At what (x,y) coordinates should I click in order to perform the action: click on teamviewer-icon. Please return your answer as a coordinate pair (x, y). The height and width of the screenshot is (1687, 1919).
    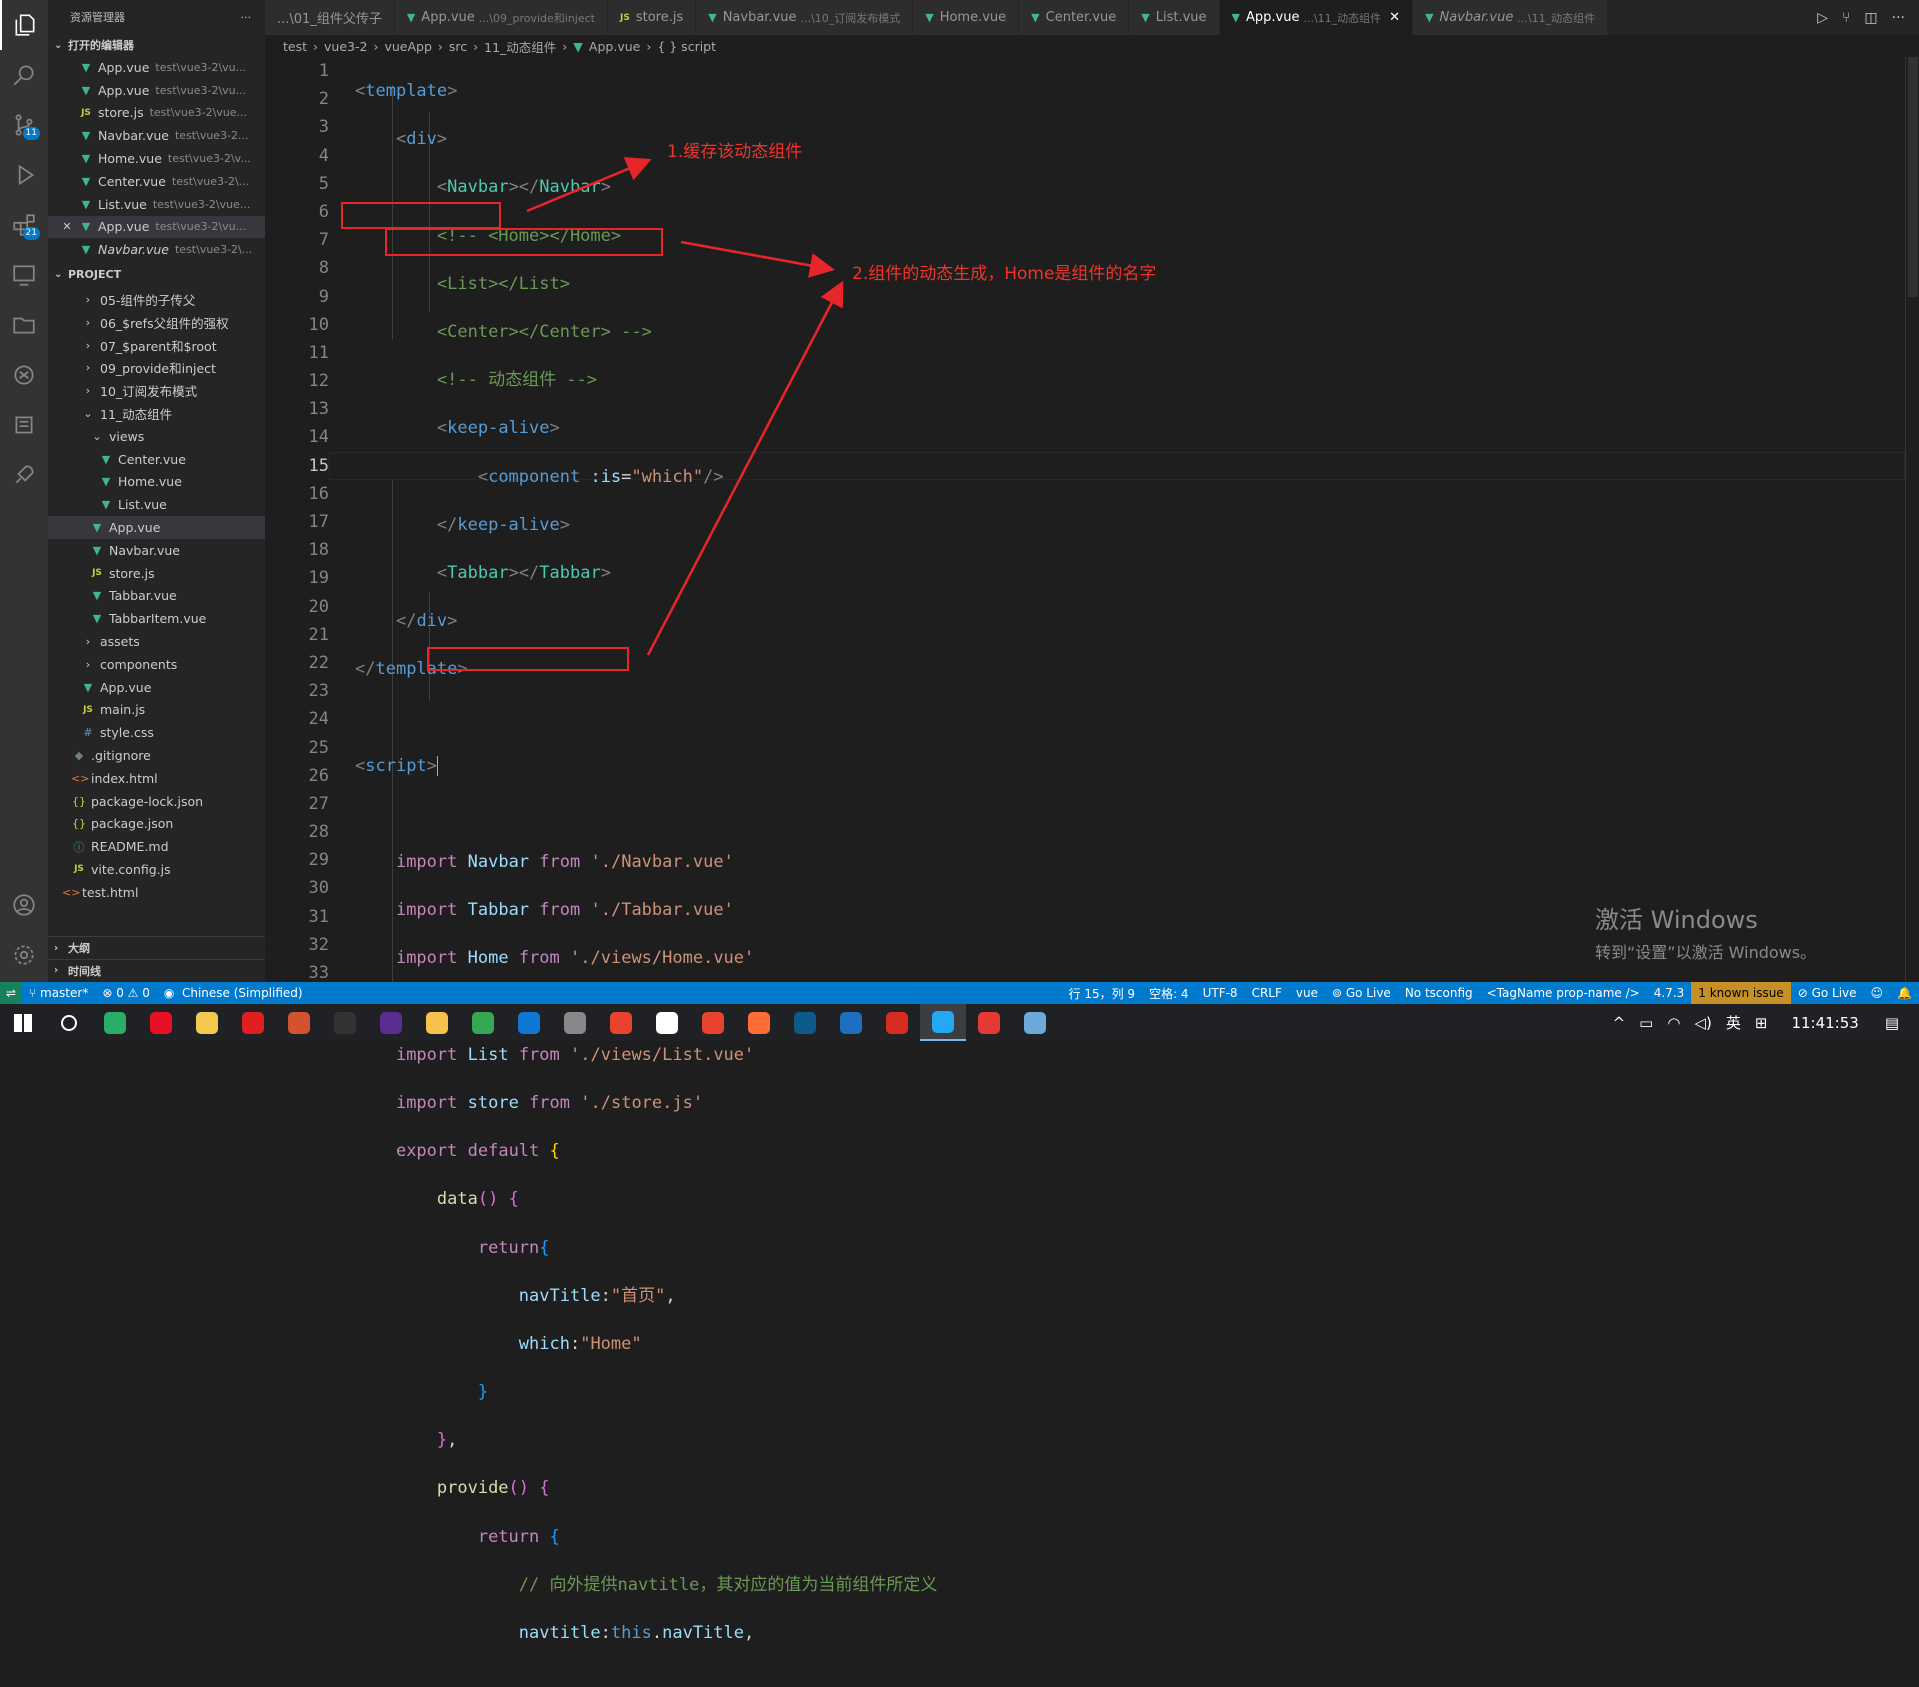
    Looking at the image, I should click on (805, 1022).